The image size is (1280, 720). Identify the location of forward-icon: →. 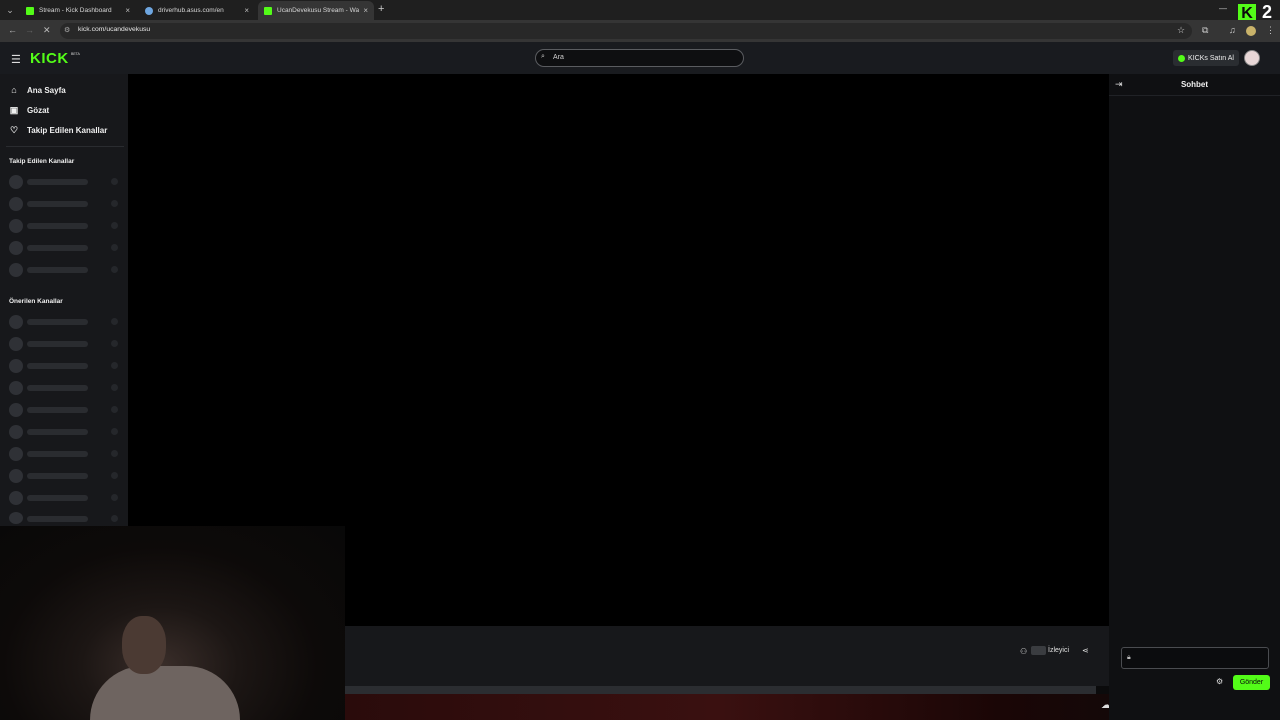
(29, 30).